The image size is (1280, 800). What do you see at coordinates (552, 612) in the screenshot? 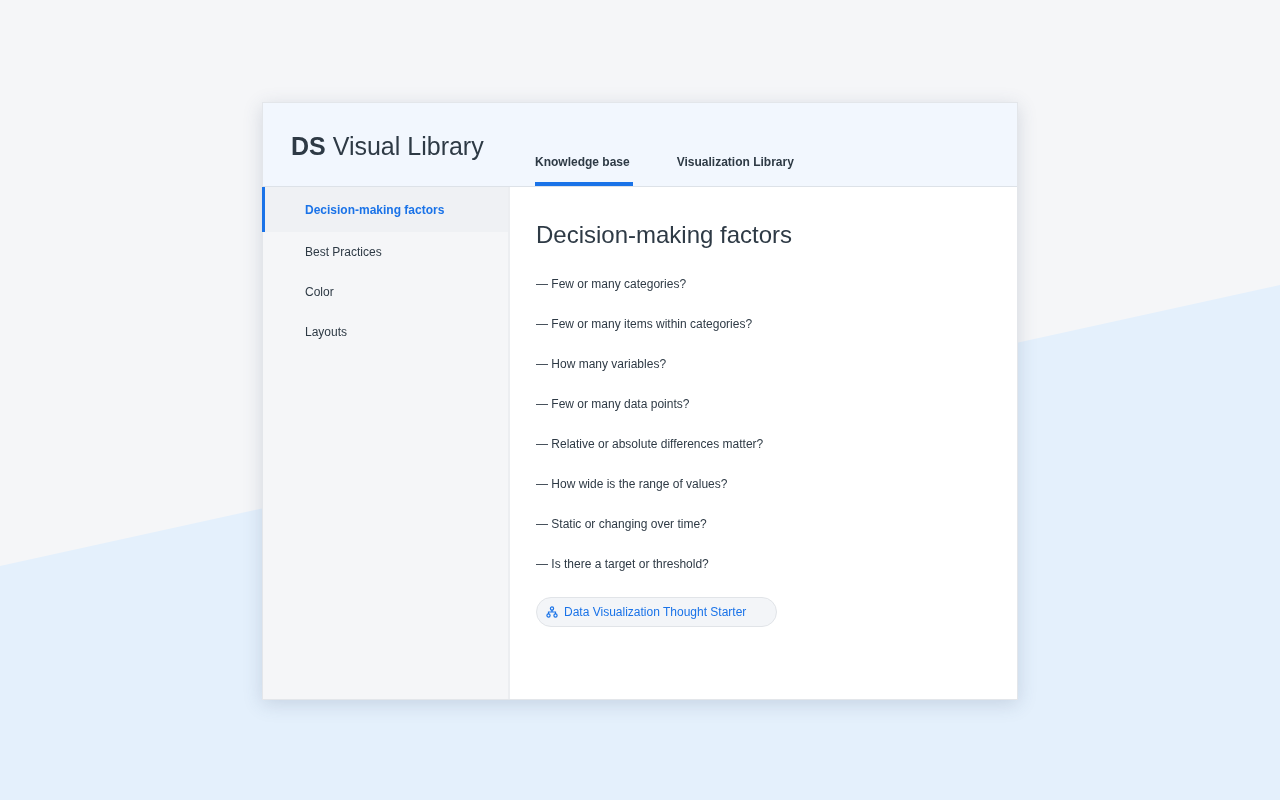
I see `hierarchy-icon` at bounding box center [552, 612].